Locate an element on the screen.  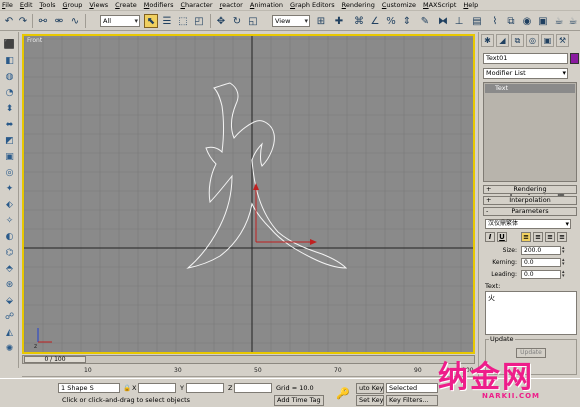
menu-character: Character is located at coordinates (196, 5).